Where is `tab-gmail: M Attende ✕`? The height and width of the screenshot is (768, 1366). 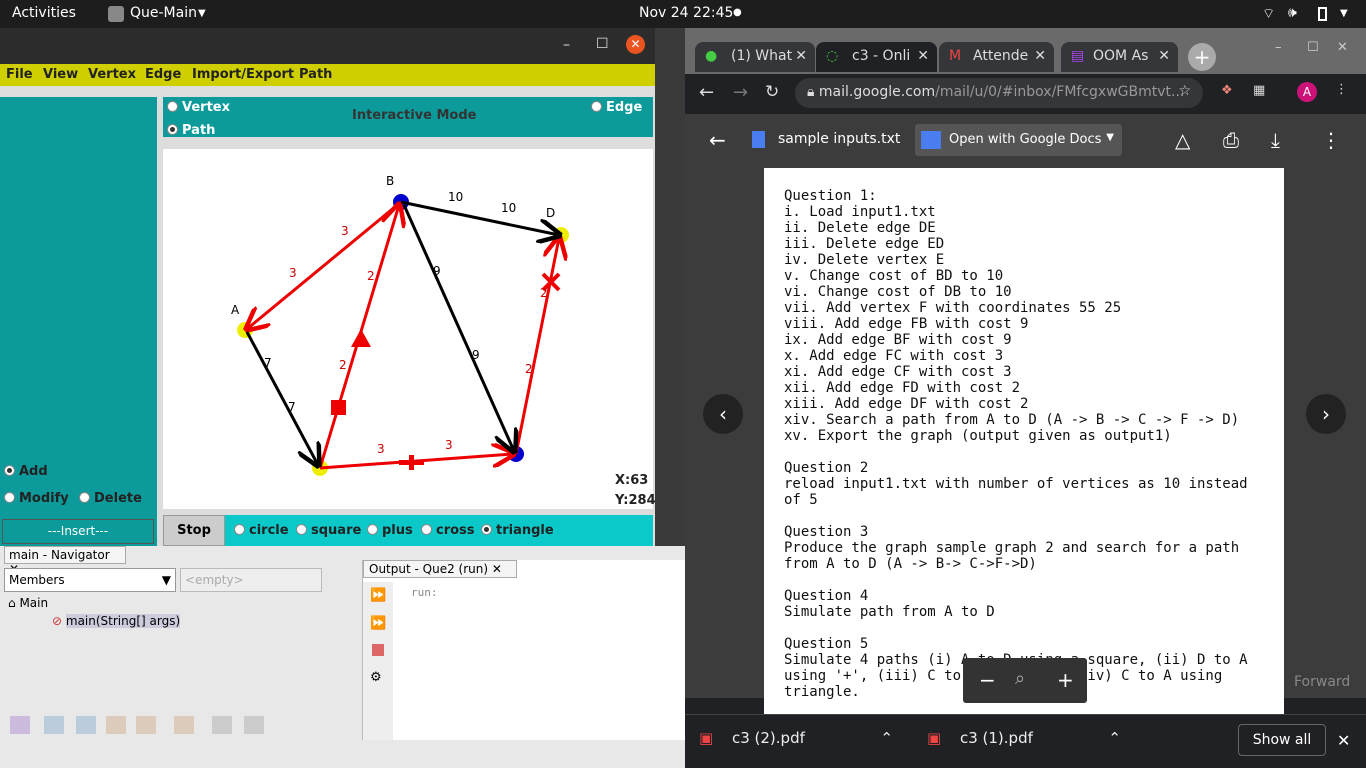
tab-gmail: M Attende ✕ is located at coordinates (996, 57).